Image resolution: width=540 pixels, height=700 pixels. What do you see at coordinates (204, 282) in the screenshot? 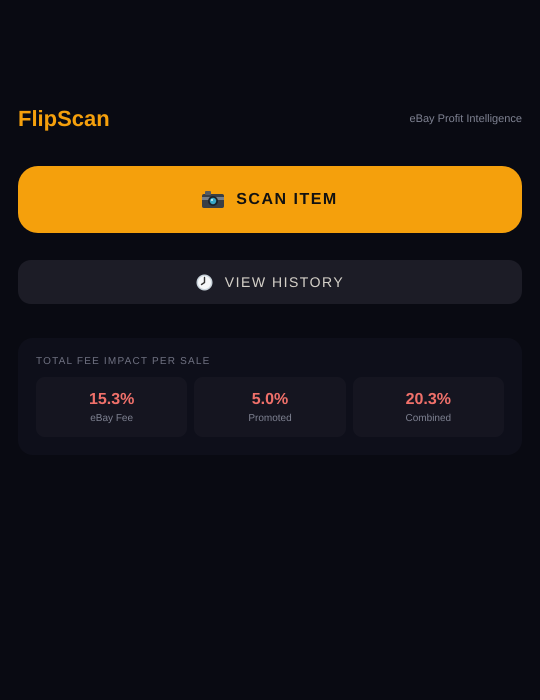
I see `clock-icon` at bounding box center [204, 282].